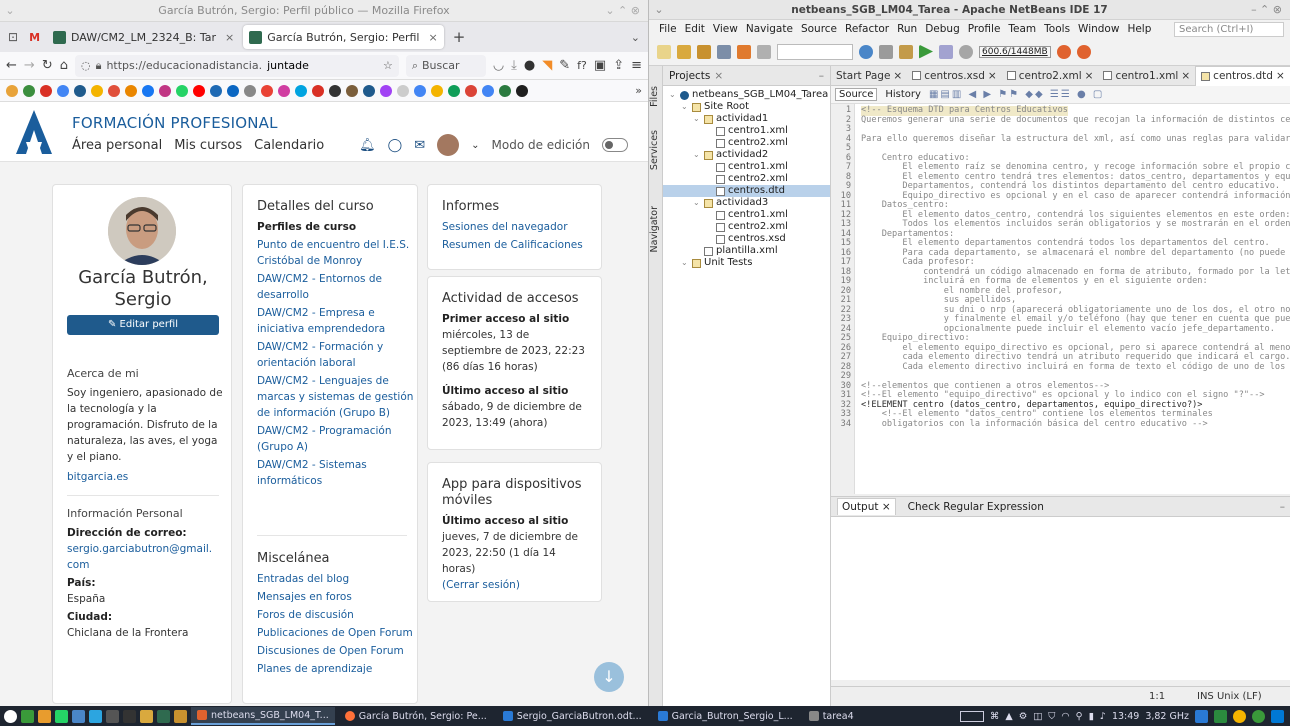 The height and width of the screenshot is (726, 1290). I want to click on tab-centros-xsd: centros.xsd ×, so click(954, 76).